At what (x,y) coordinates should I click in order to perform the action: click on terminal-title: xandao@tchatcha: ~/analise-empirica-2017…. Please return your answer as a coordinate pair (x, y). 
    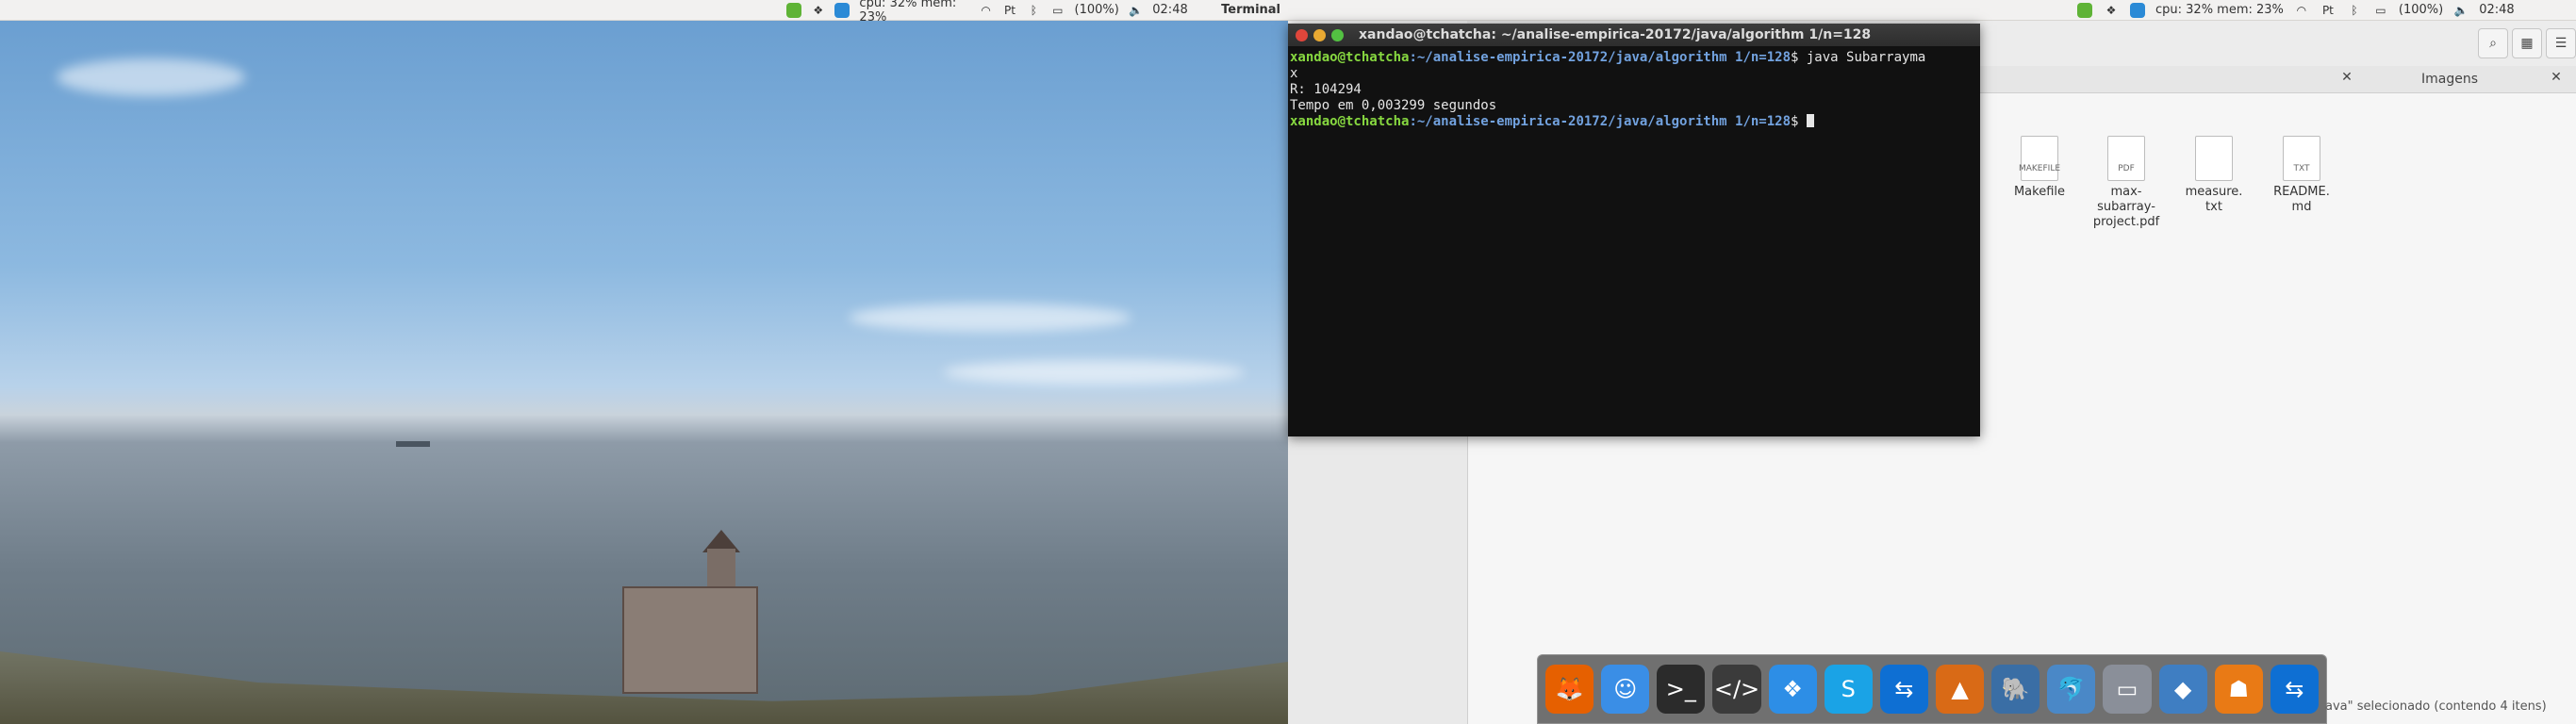
    Looking at the image, I should click on (1615, 34).